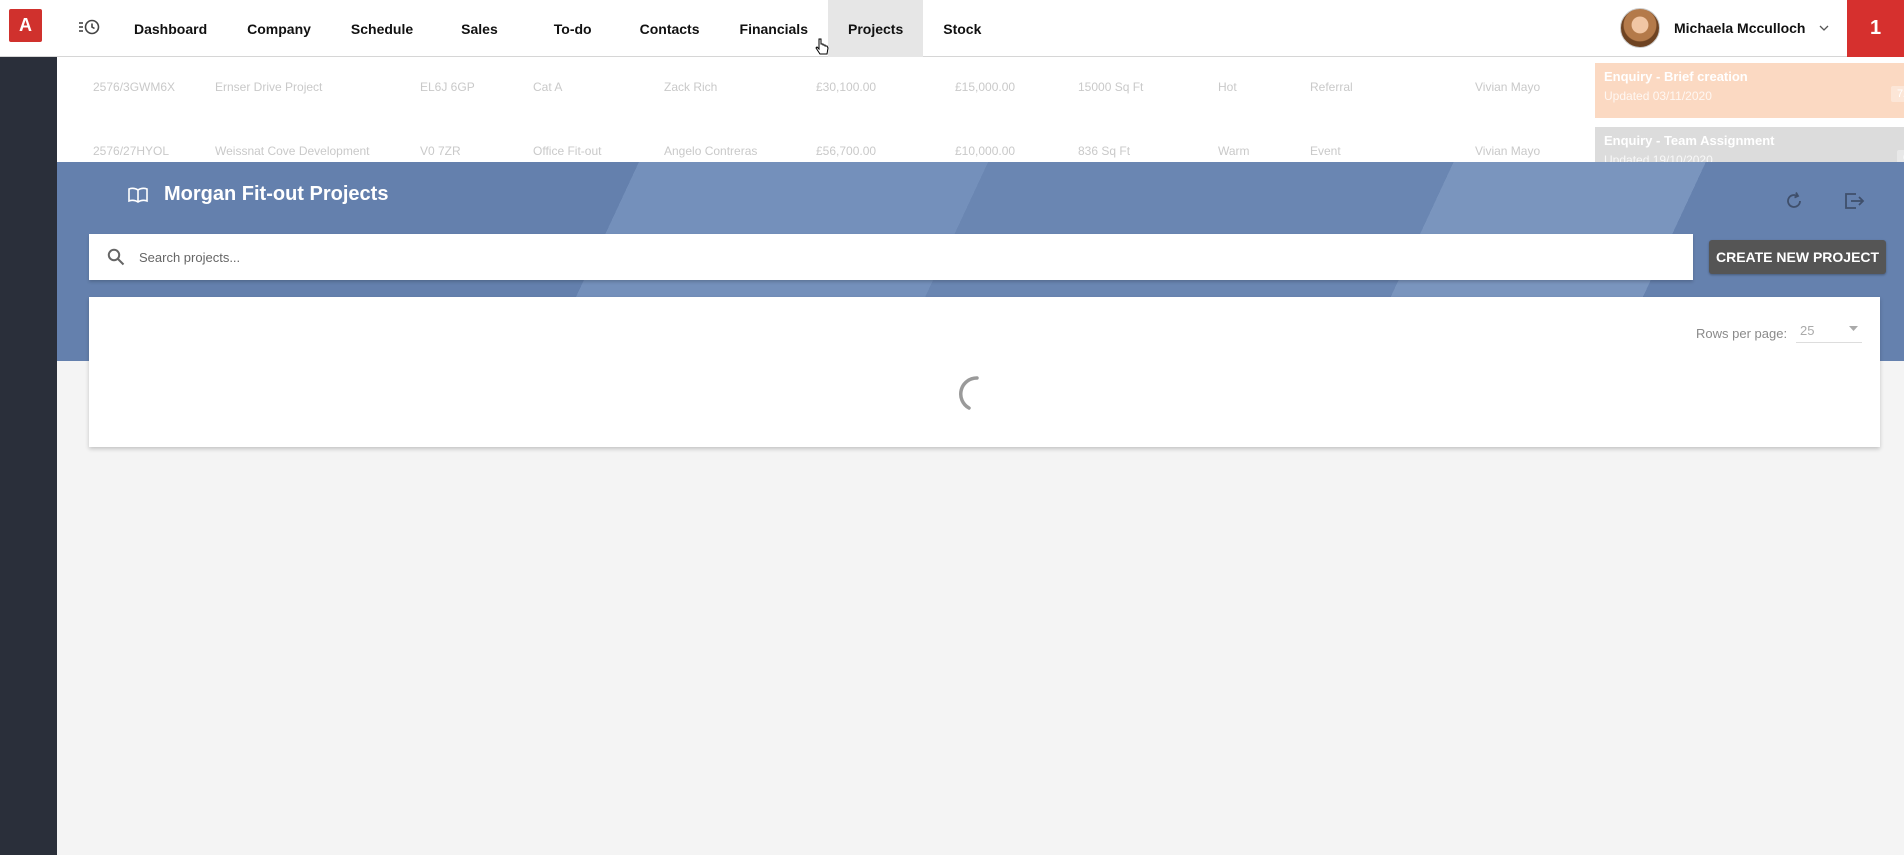 This screenshot has width=1904, height=855. What do you see at coordinates (1875, 28) in the screenshot?
I see `notification-badge: 1` at bounding box center [1875, 28].